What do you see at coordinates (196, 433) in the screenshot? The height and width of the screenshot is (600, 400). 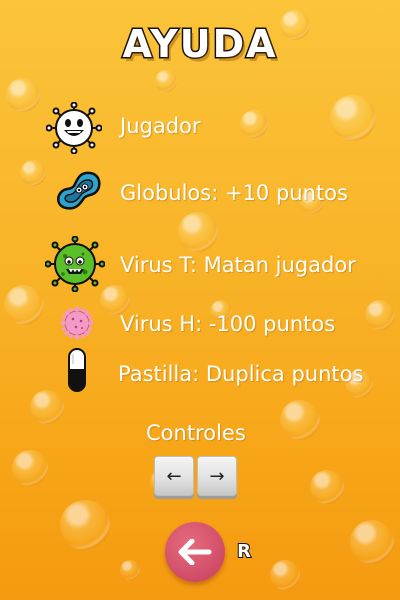 I see `controls-label: Controles` at bounding box center [196, 433].